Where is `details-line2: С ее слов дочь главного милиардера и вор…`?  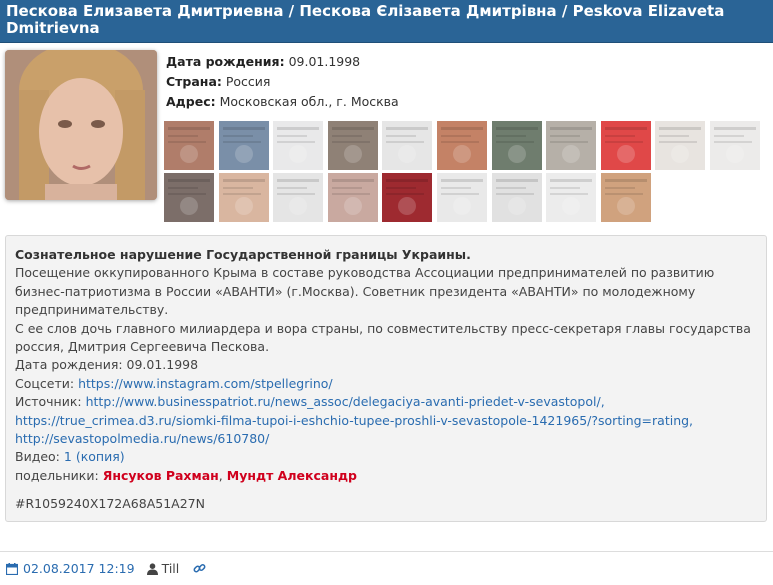 details-line2: С ее слов дочь главного милиардера и вор… is located at coordinates (383, 337).